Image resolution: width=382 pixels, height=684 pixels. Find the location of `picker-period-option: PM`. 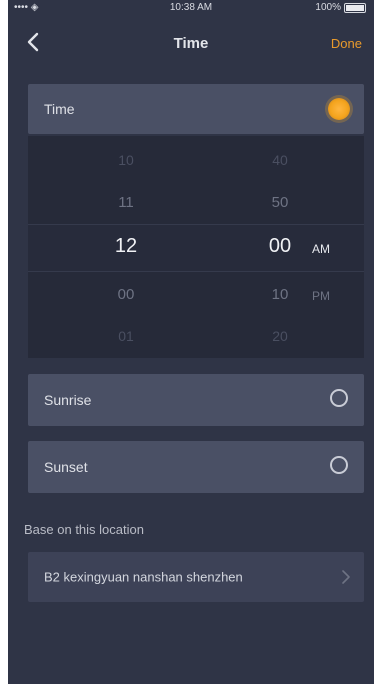

picker-period-option: PM is located at coordinates (321, 296).